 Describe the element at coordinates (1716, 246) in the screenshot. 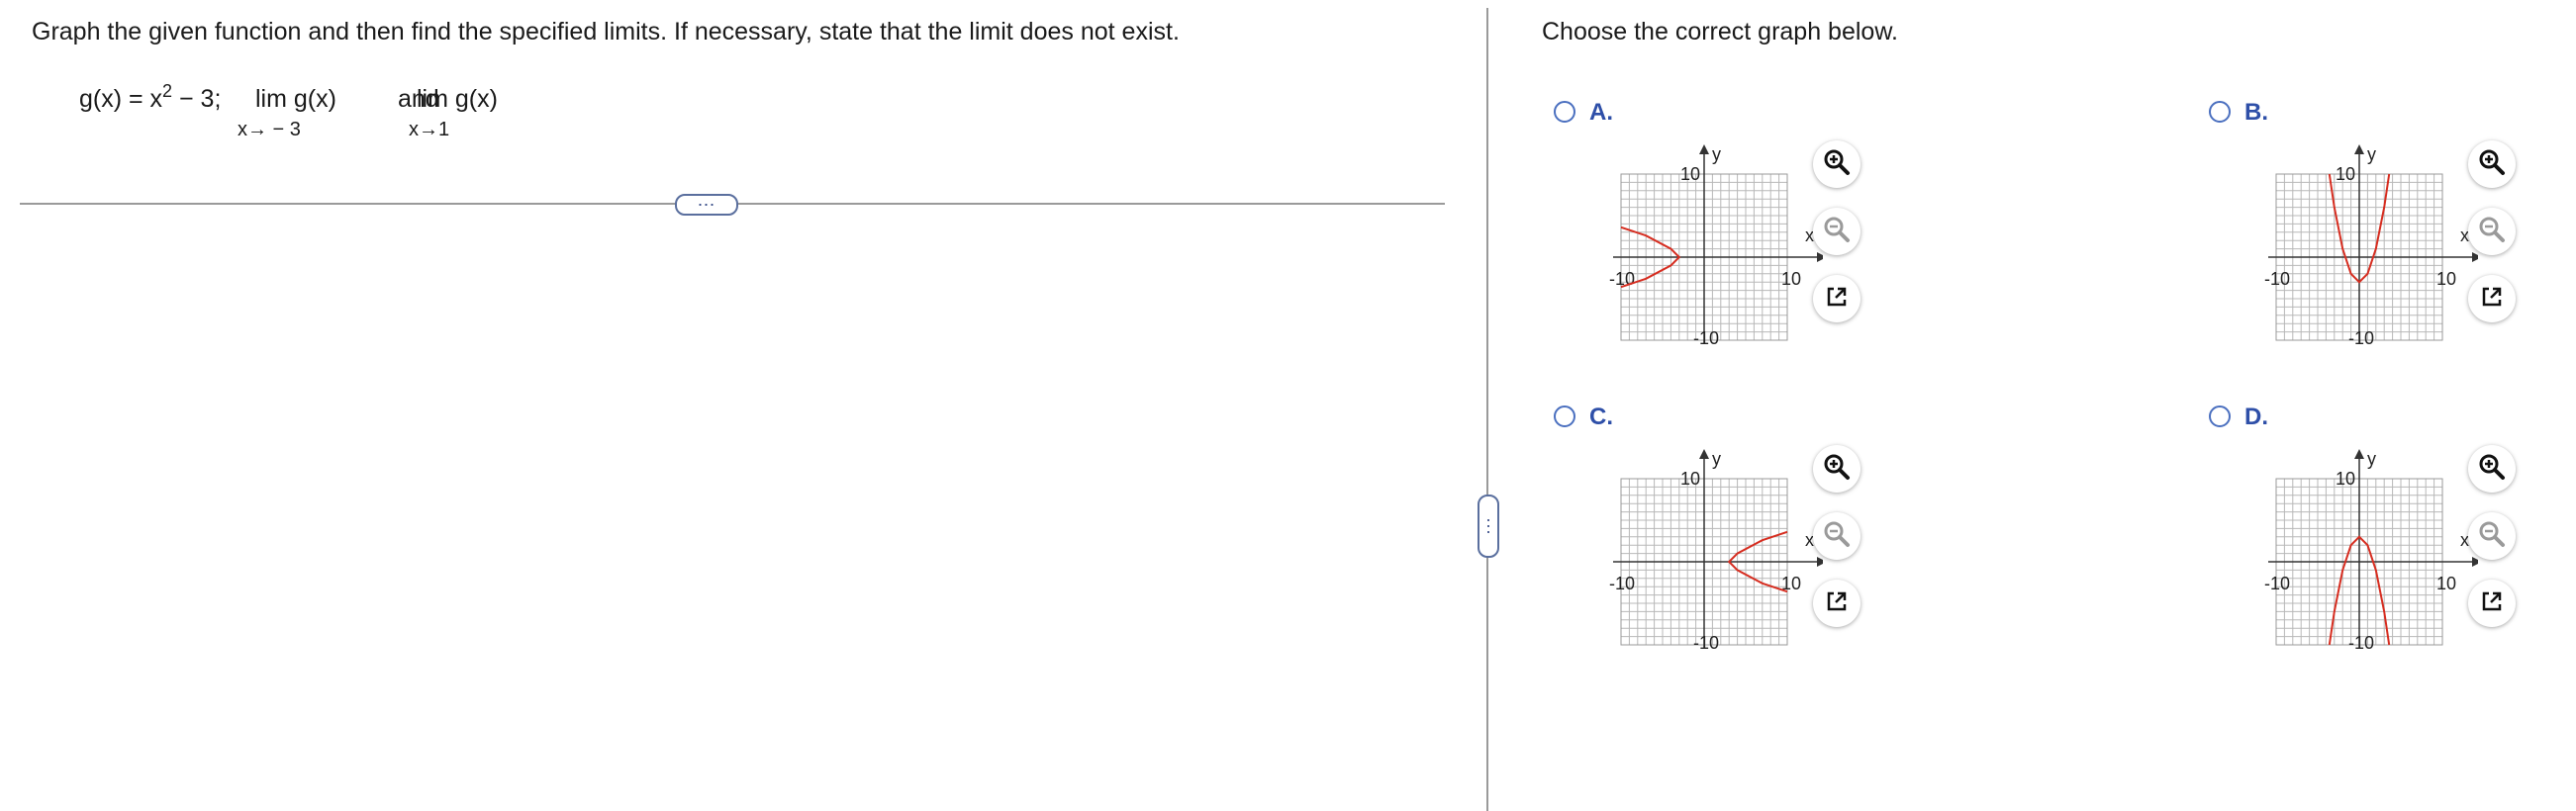

I see `option-a-graph: yx10-10-10 10` at that location.